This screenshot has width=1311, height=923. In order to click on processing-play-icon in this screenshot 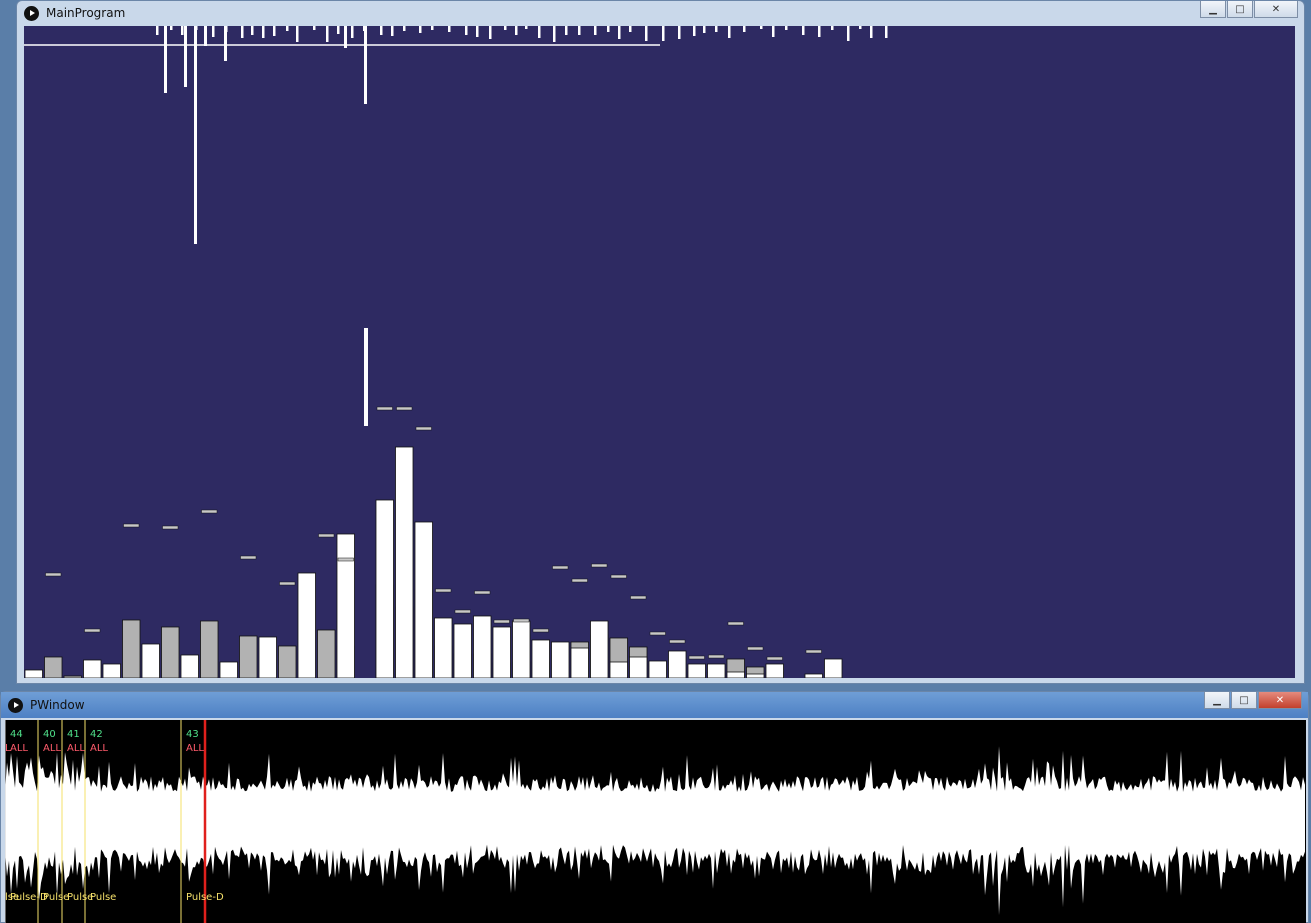, I will do `click(15, 705)`.